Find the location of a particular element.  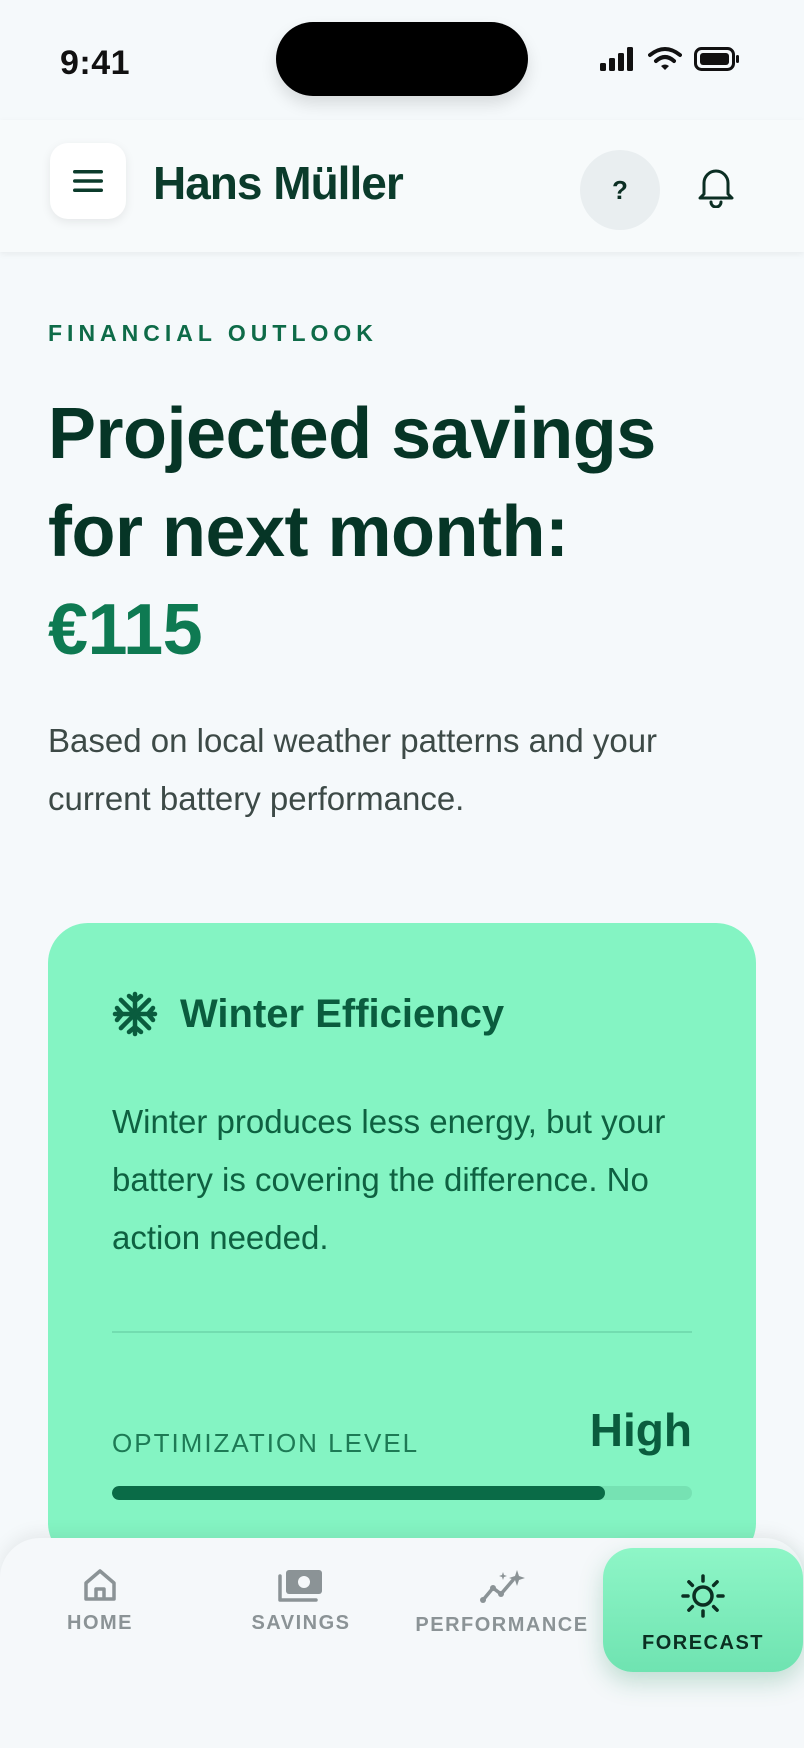

status-time: 9:41 is located at coordinates (95, 63).